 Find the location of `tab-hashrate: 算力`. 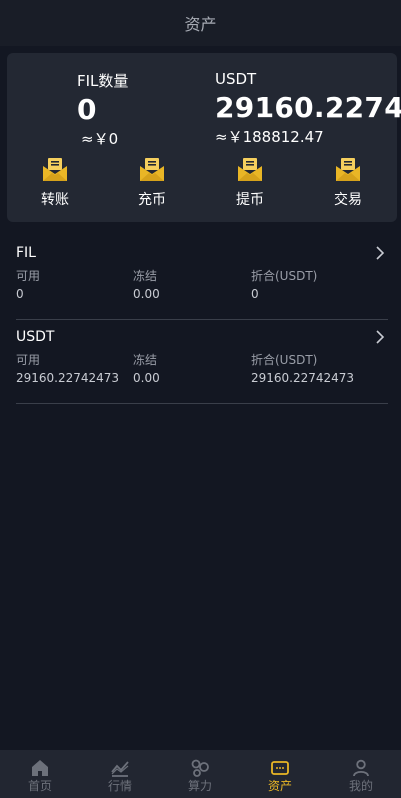

tab-hashrate: 算力 is located at coordinates (200, 774).